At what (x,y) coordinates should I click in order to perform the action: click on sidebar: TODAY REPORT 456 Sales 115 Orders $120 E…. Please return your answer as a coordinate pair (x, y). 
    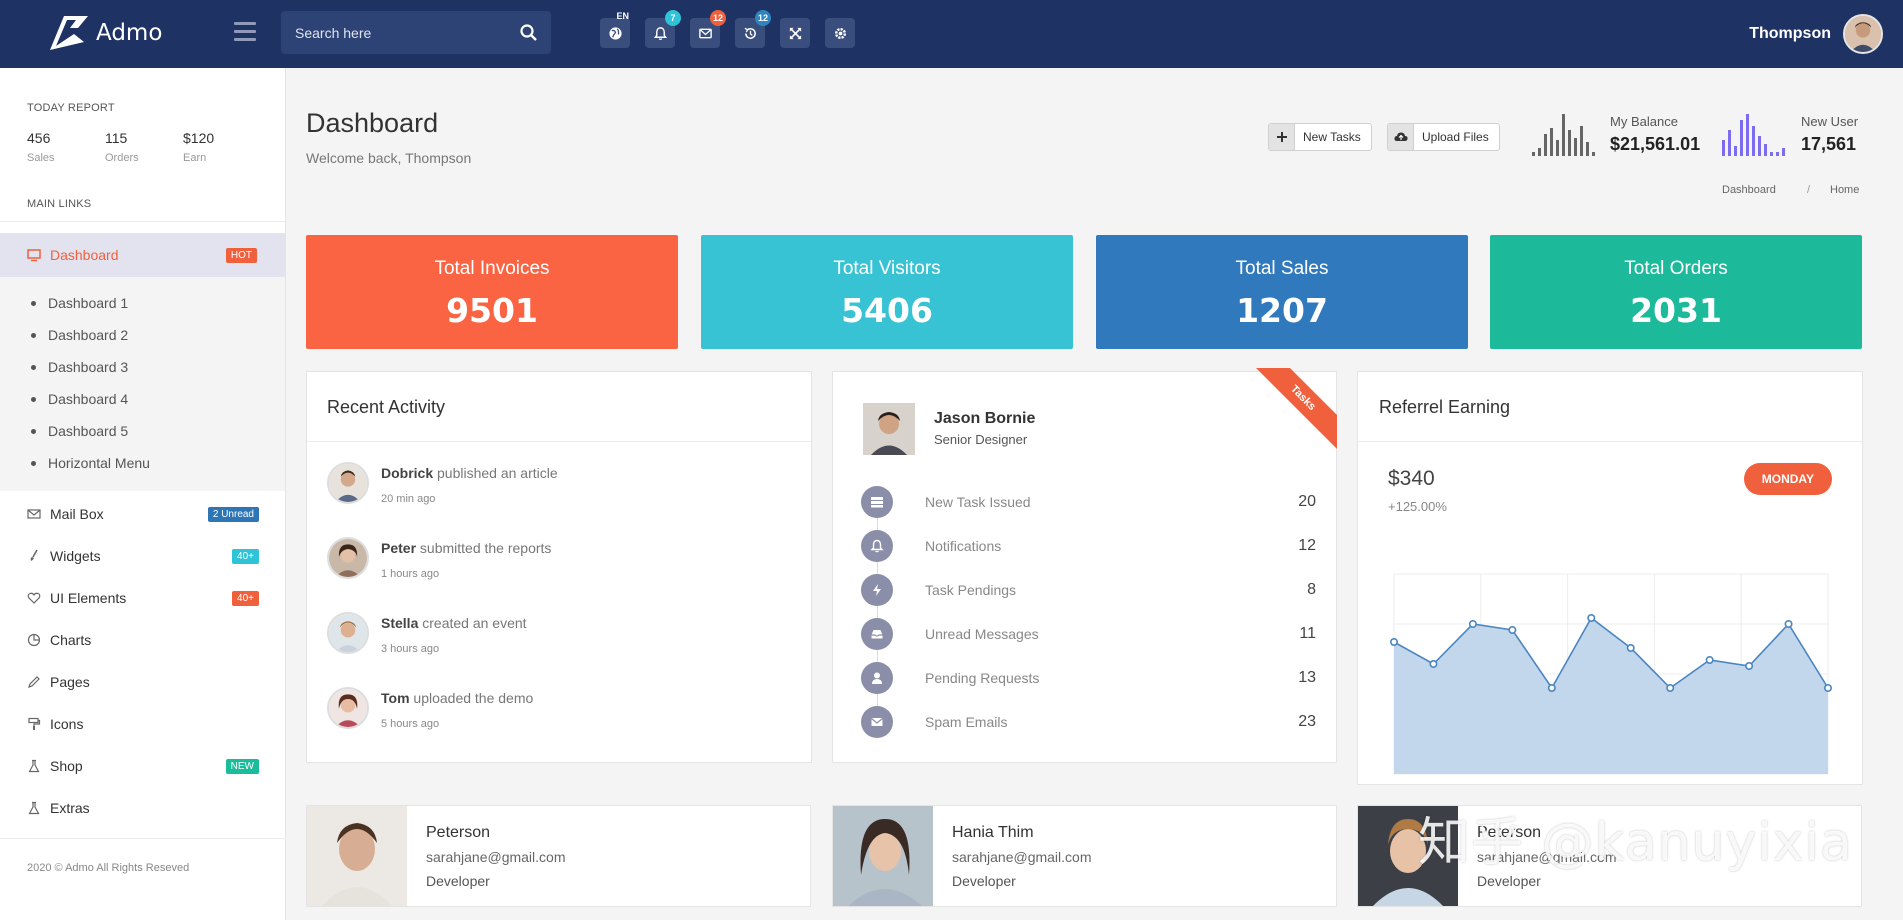
    Looking at the image, I should click on (143, 494).